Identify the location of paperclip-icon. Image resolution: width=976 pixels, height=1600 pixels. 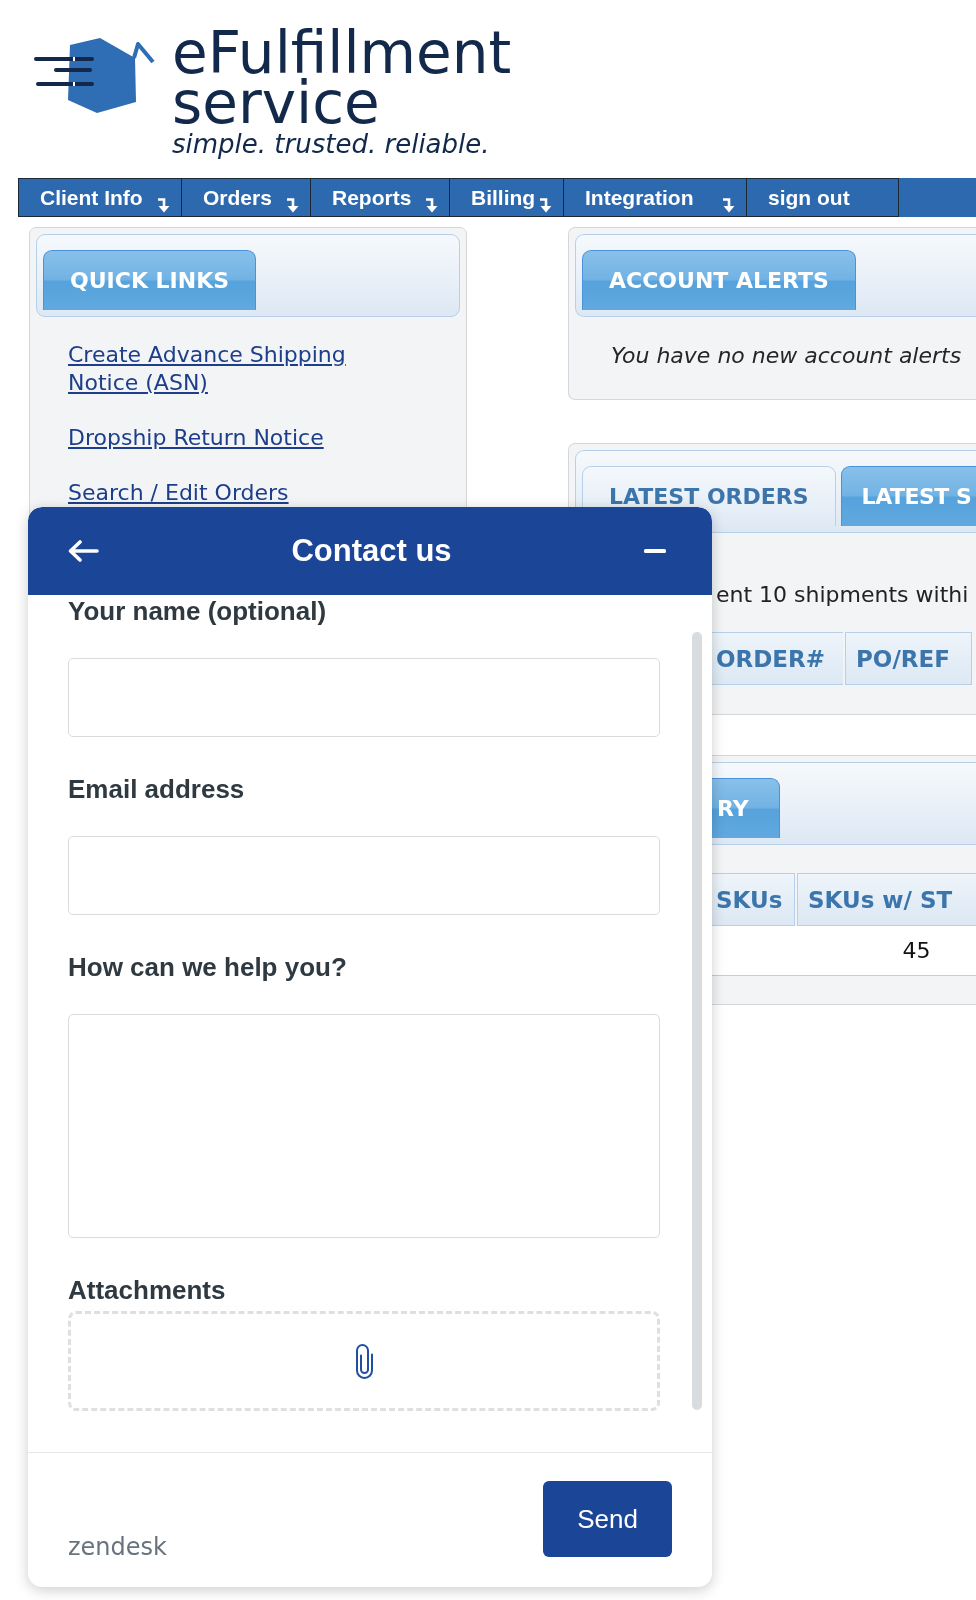
(364, 1361).